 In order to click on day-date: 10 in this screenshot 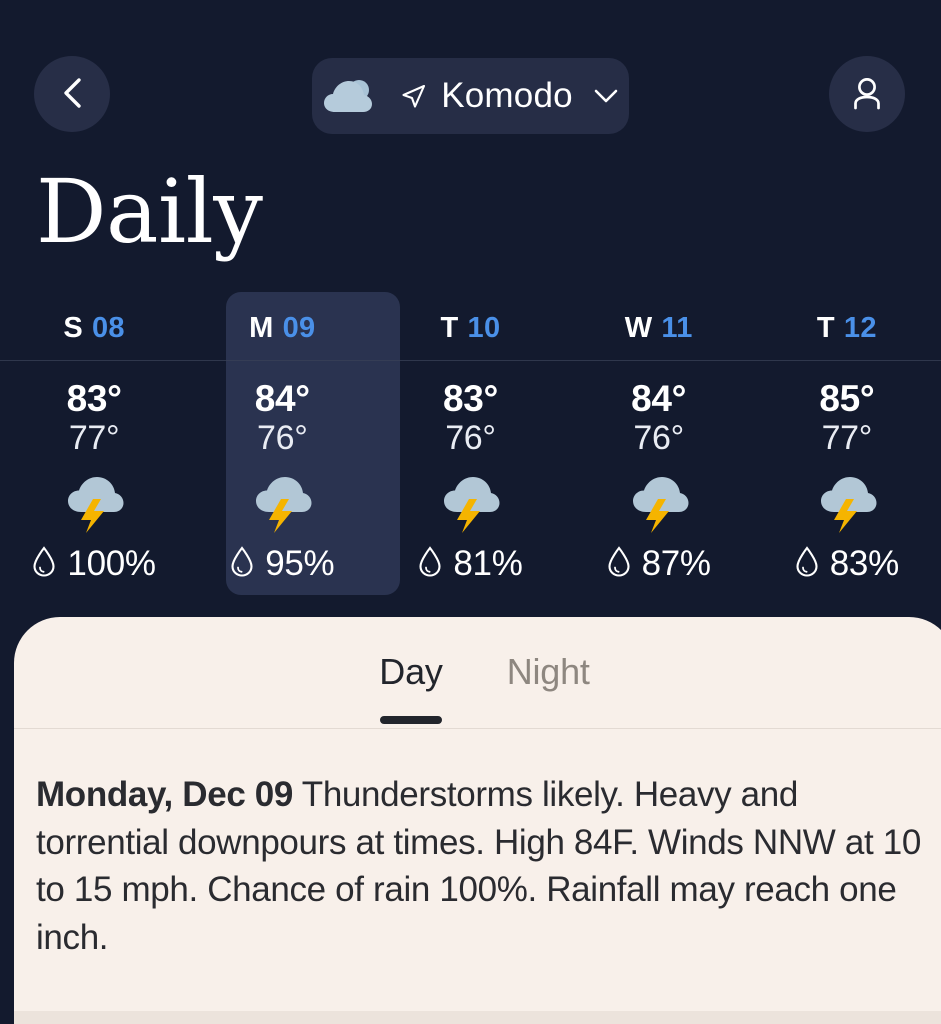, I will do `click(484, 328)`.